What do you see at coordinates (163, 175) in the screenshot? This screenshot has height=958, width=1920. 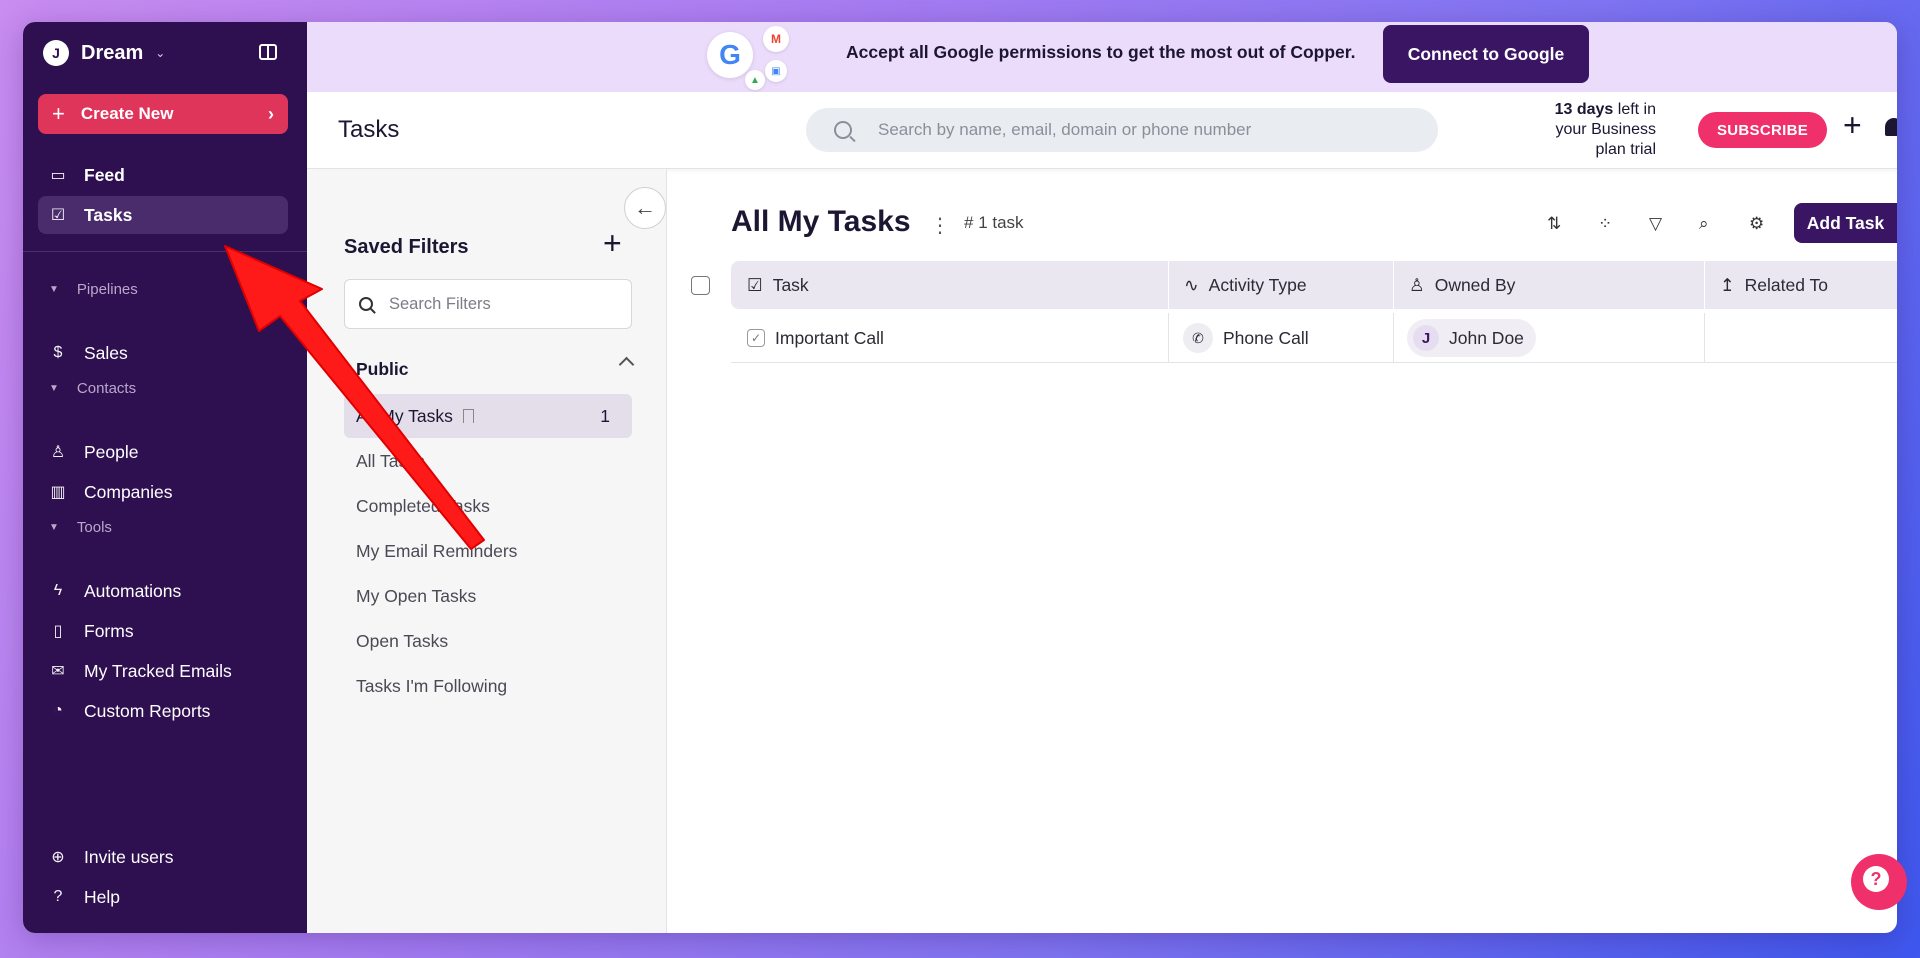 I see `sidebar-item-feed: ▭ Feed` at bounding box center [163, 175].